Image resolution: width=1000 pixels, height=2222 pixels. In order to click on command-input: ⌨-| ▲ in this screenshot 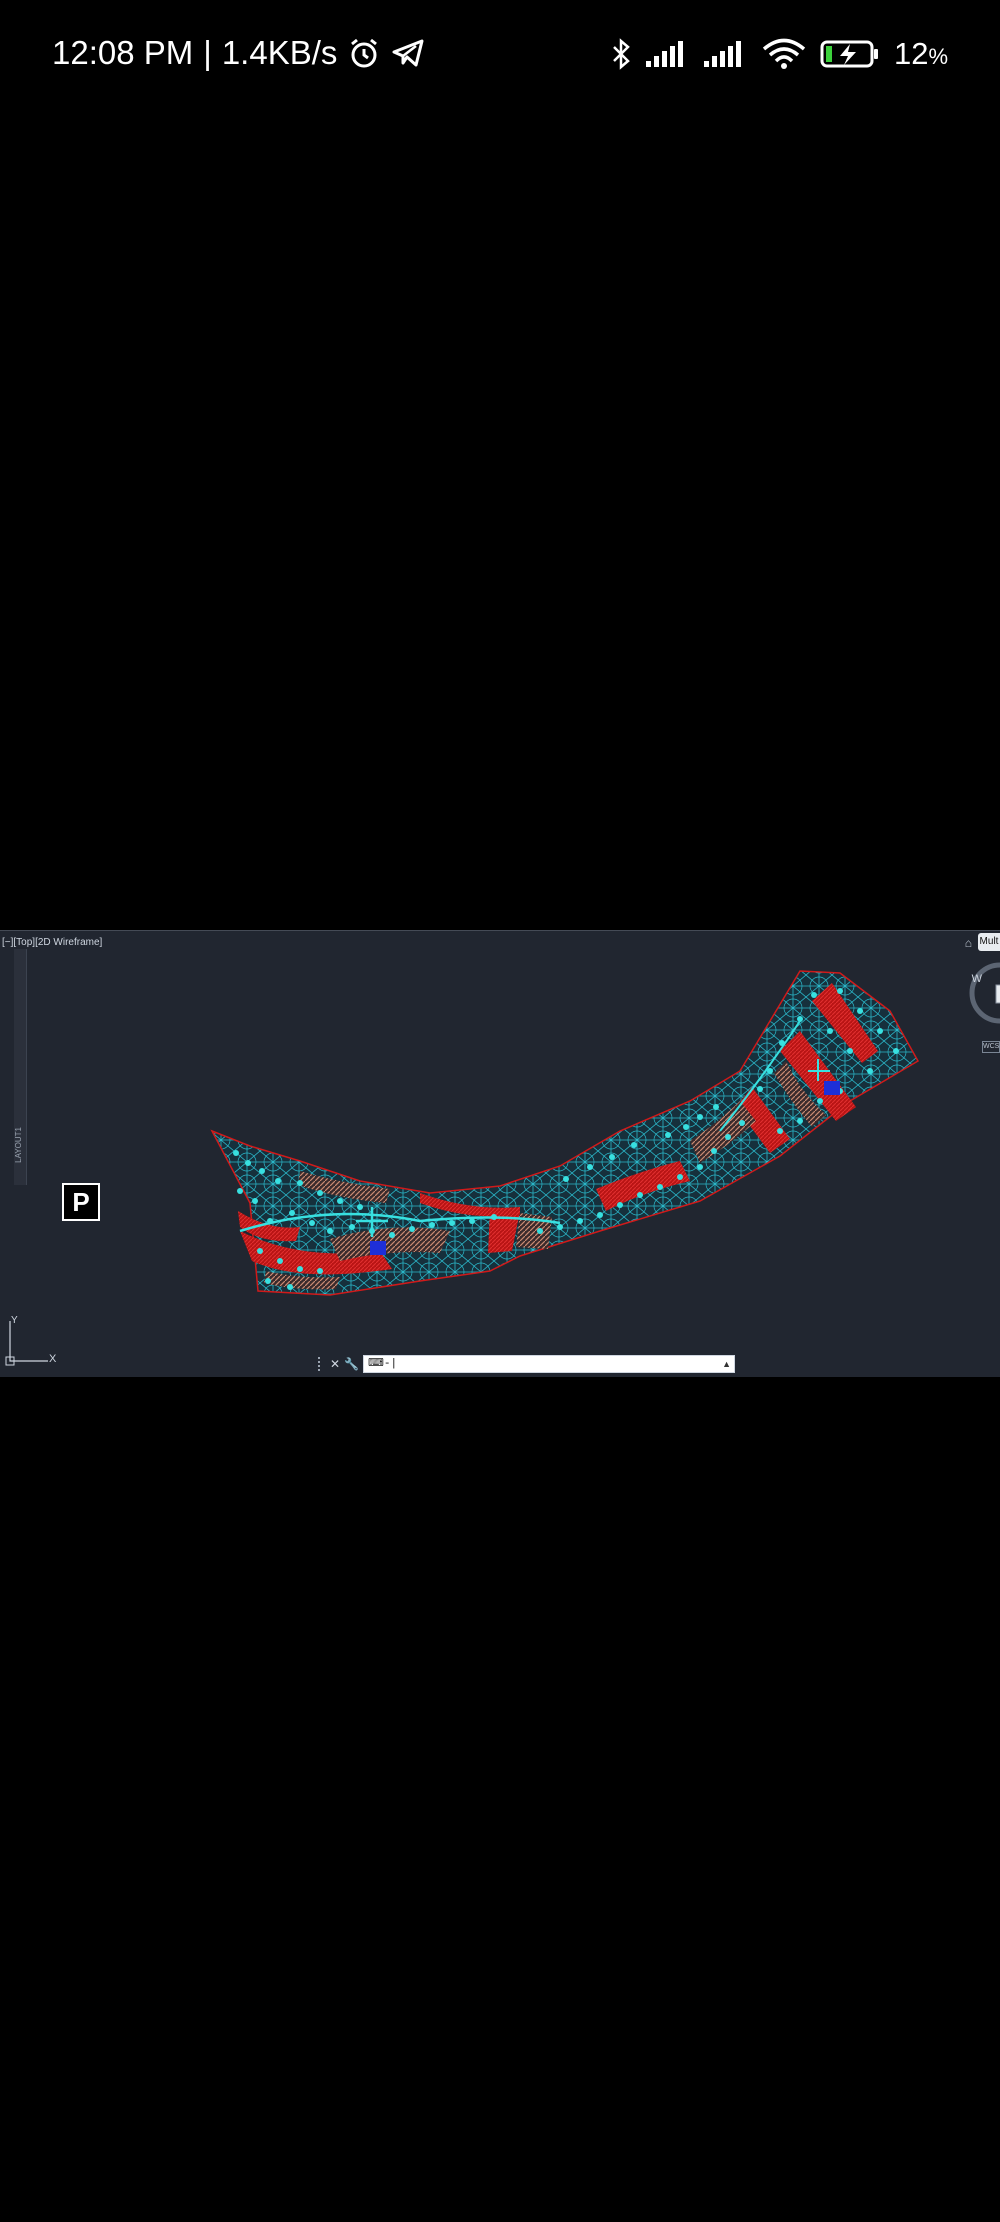, I will do `click(549, 1364)`.